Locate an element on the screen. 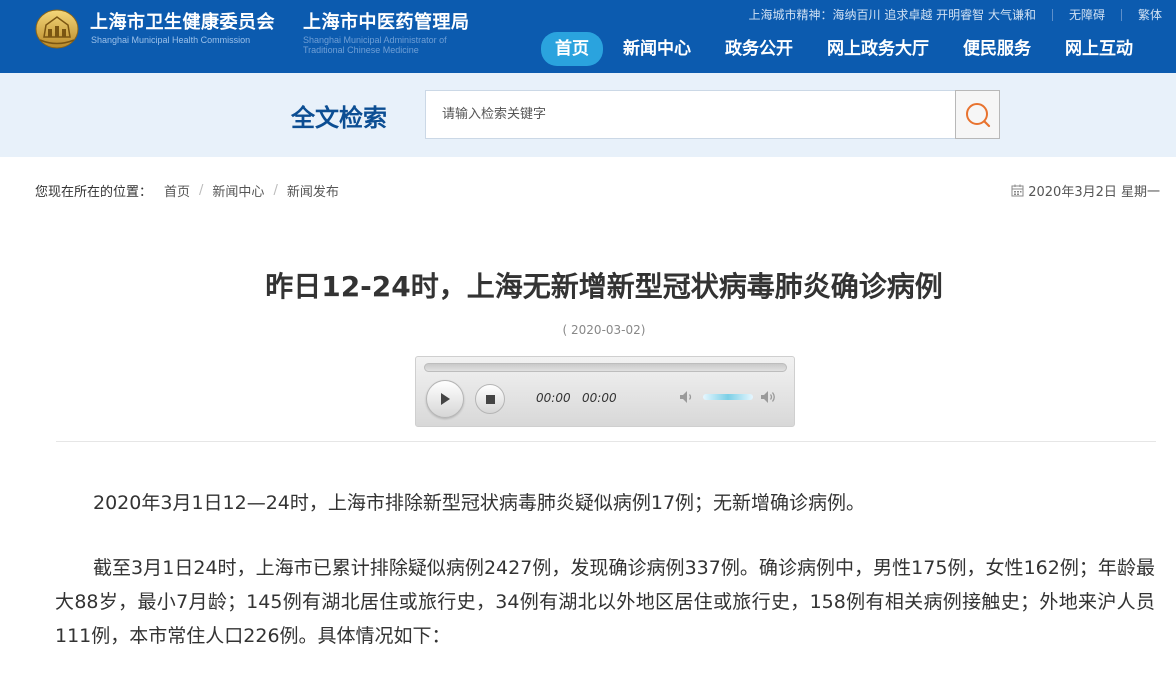 The image size is (1176, 675). municipal-emblem-icon is located at coordinates (57, 28).